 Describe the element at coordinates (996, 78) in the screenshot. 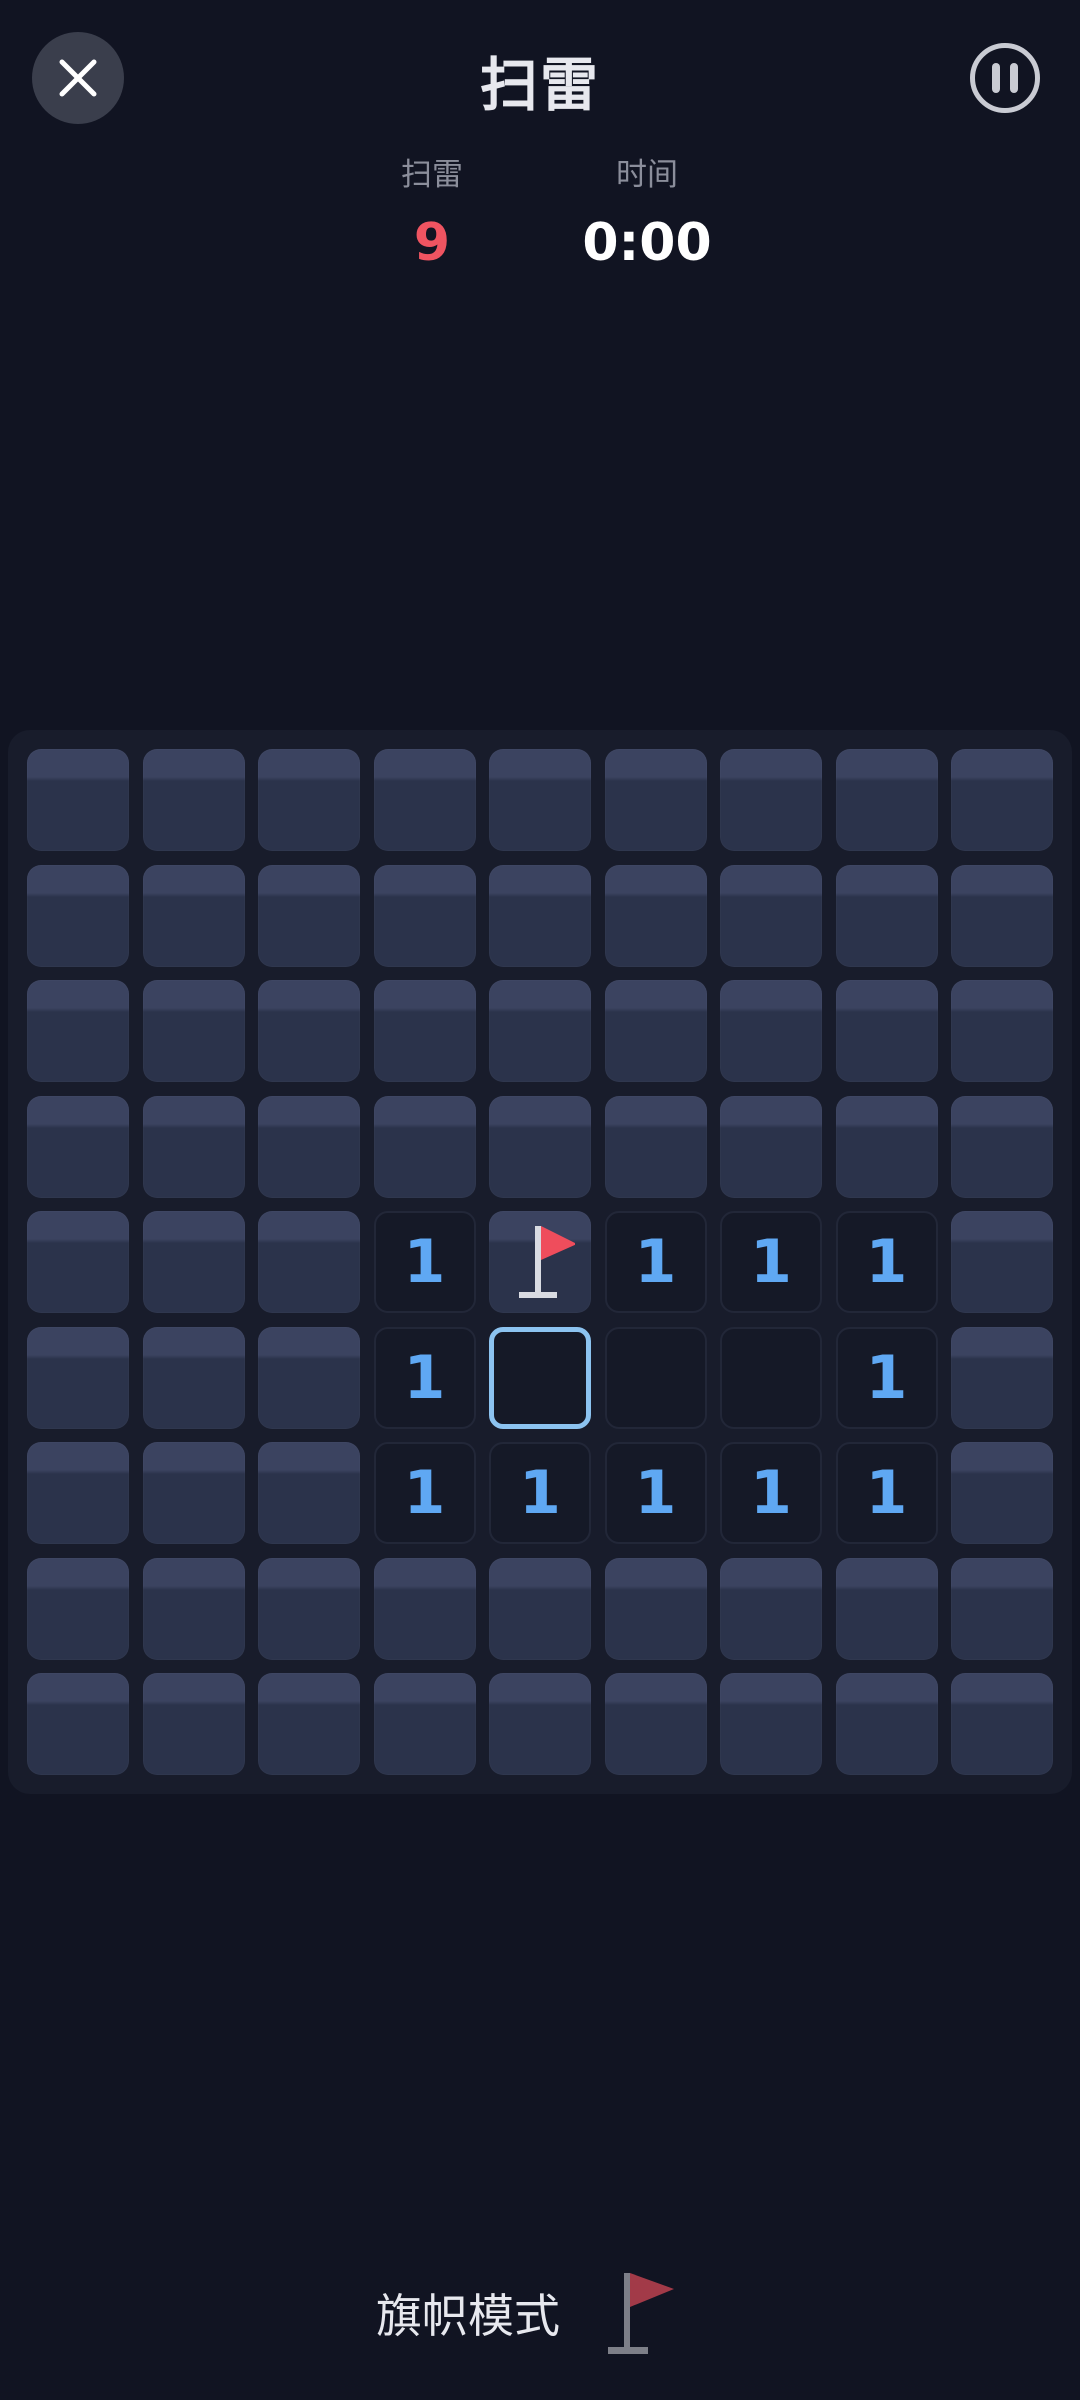

I see `pause-icon` at that location.